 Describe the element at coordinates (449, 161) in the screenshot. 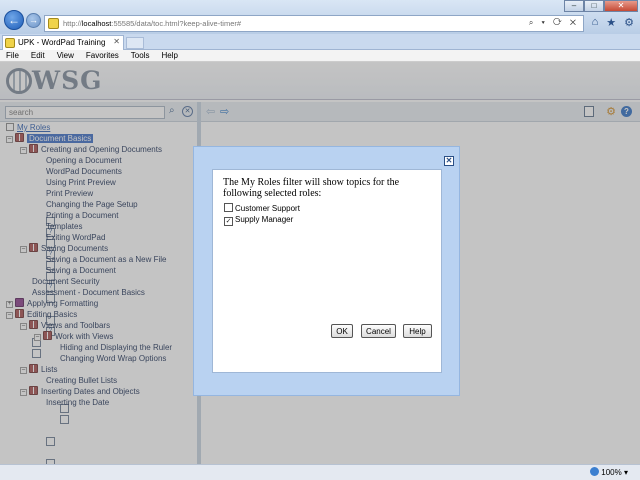

I see `dialog-close-icon: ✕` at that location.